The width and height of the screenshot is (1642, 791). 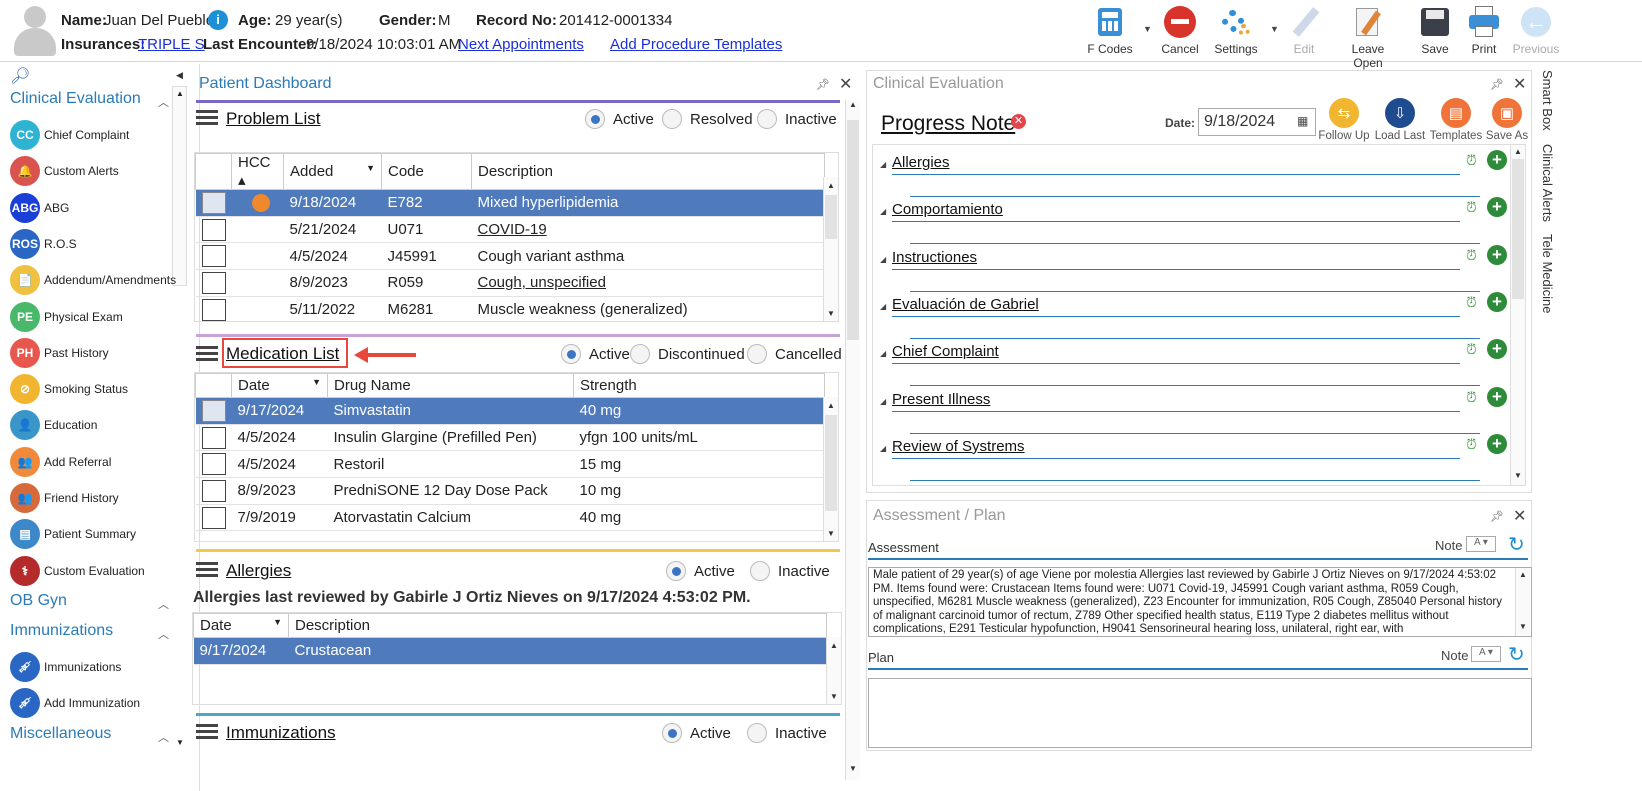 I want to click on cancel-button: Cancel, so click(x=1180, y=30).